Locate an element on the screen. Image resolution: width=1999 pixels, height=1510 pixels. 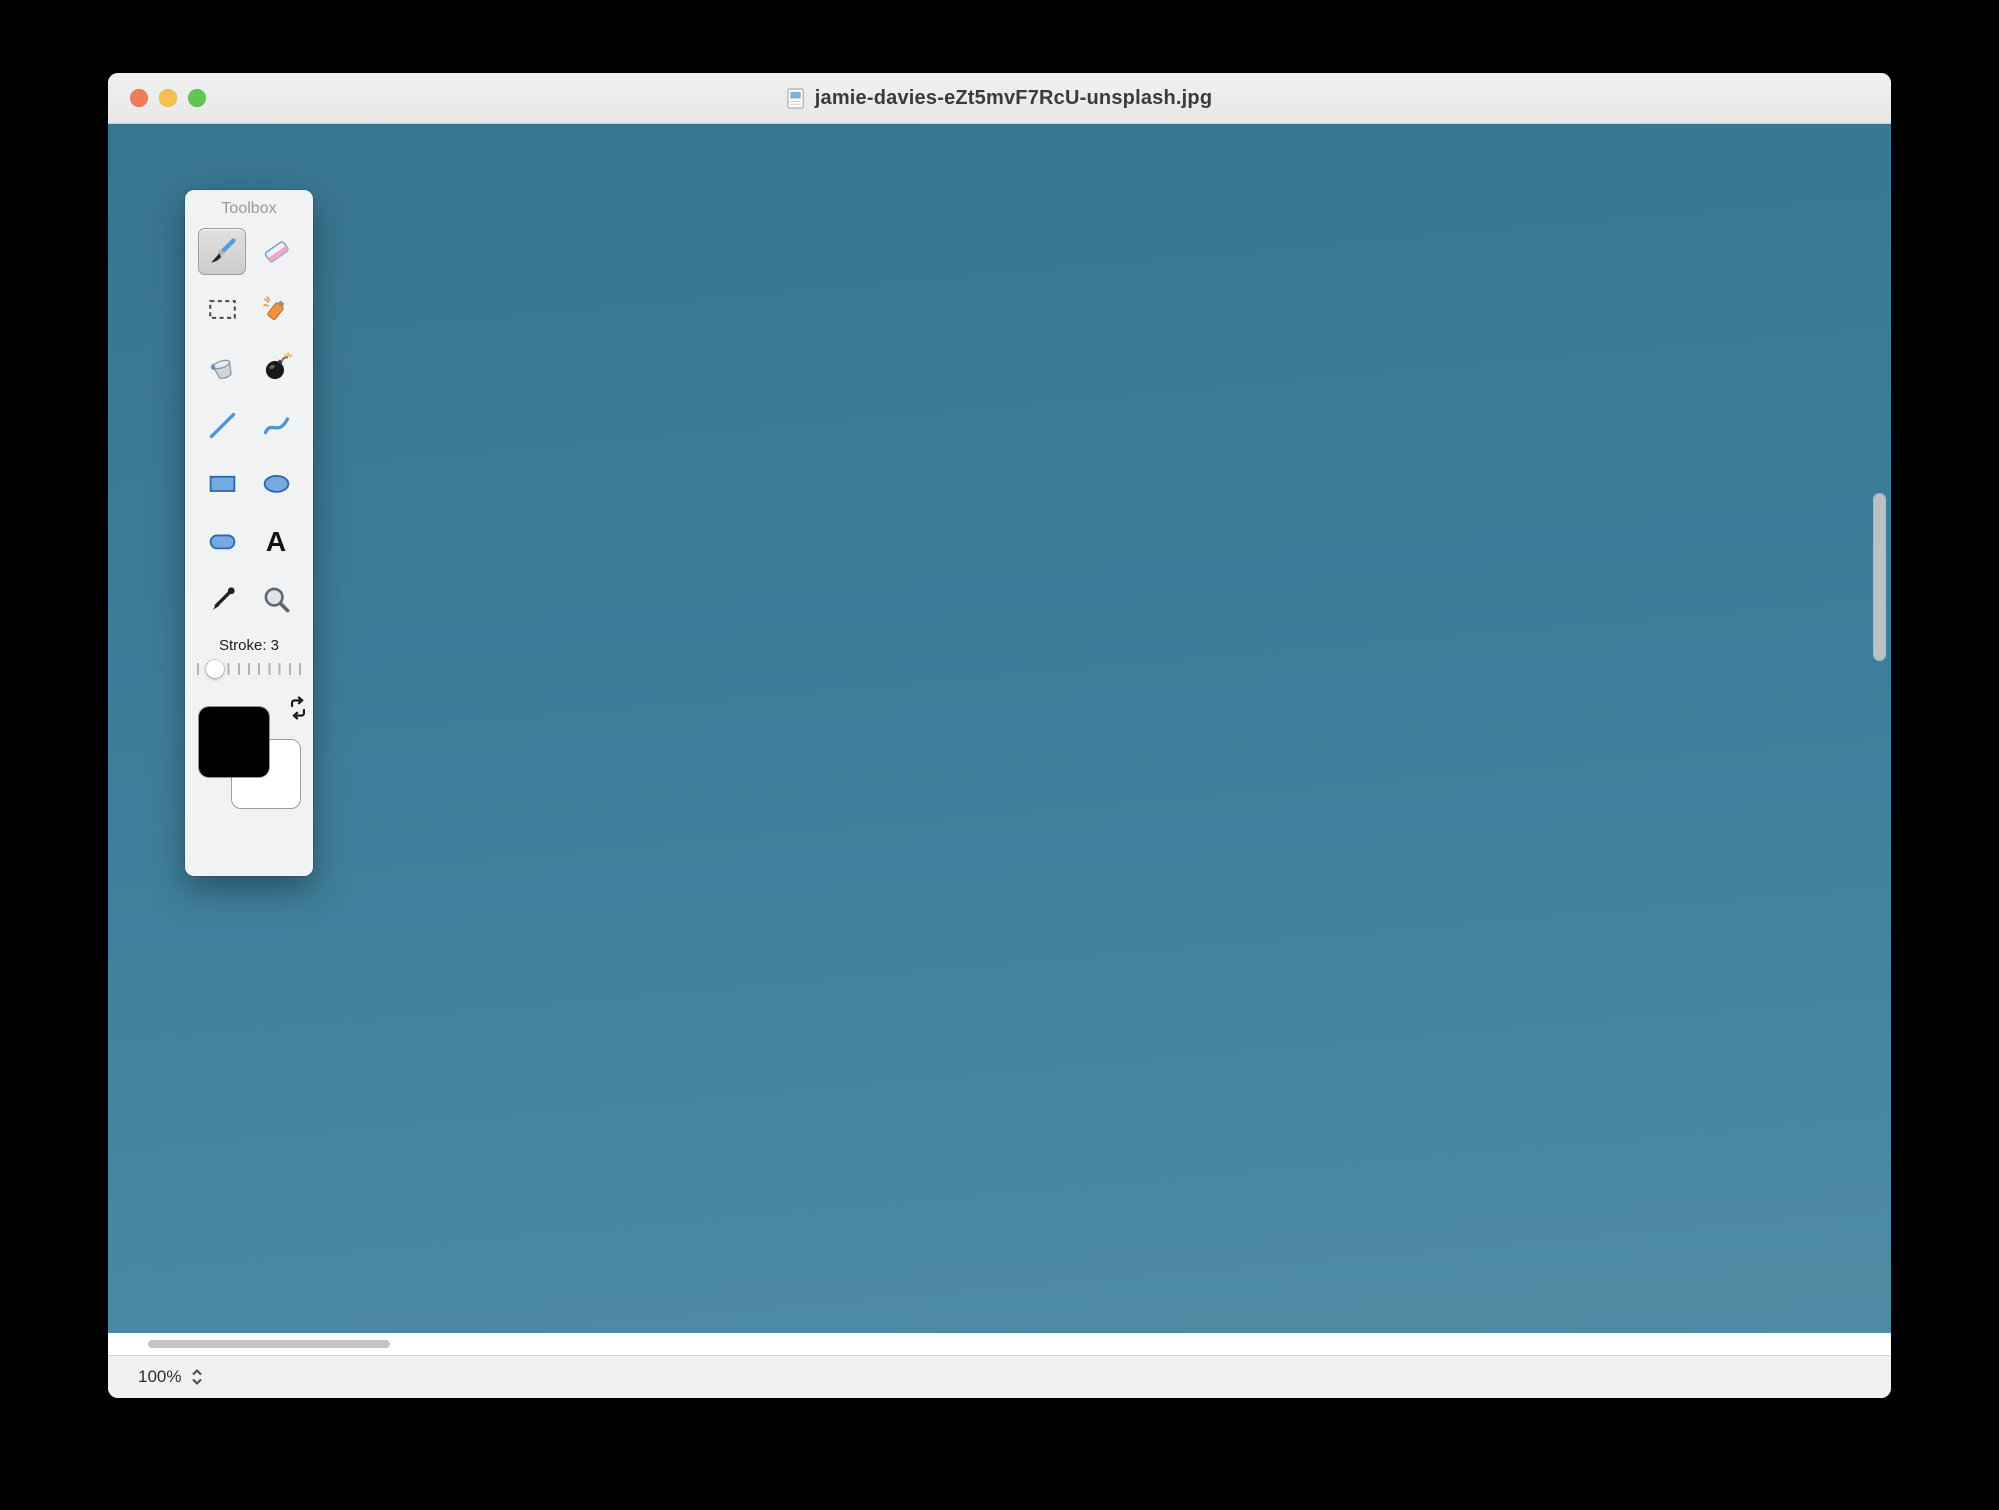
tool-eyedropper is located at coordinates (222, 599).